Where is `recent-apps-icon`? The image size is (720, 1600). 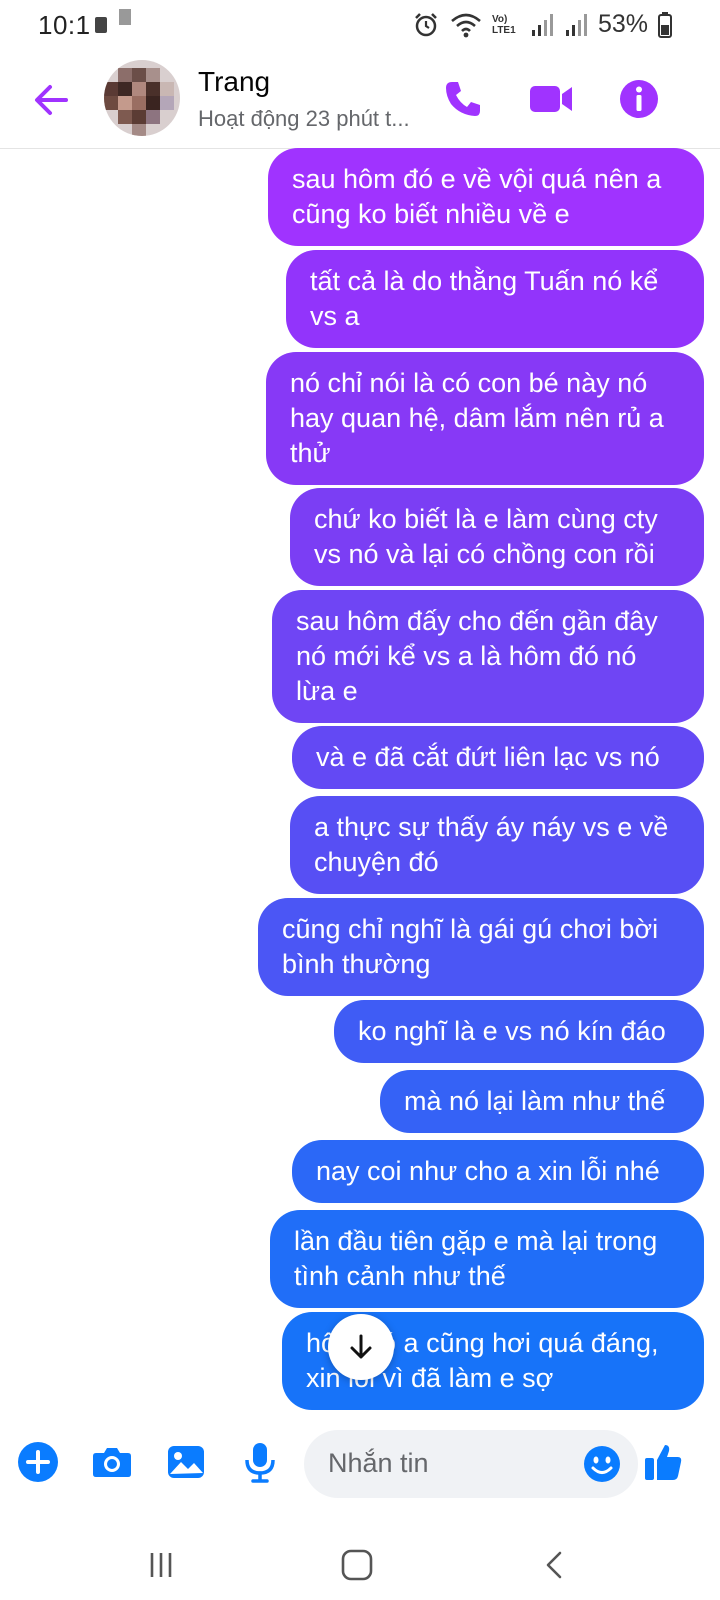 recent-apps-icon is located at coordinates (161, 1565).